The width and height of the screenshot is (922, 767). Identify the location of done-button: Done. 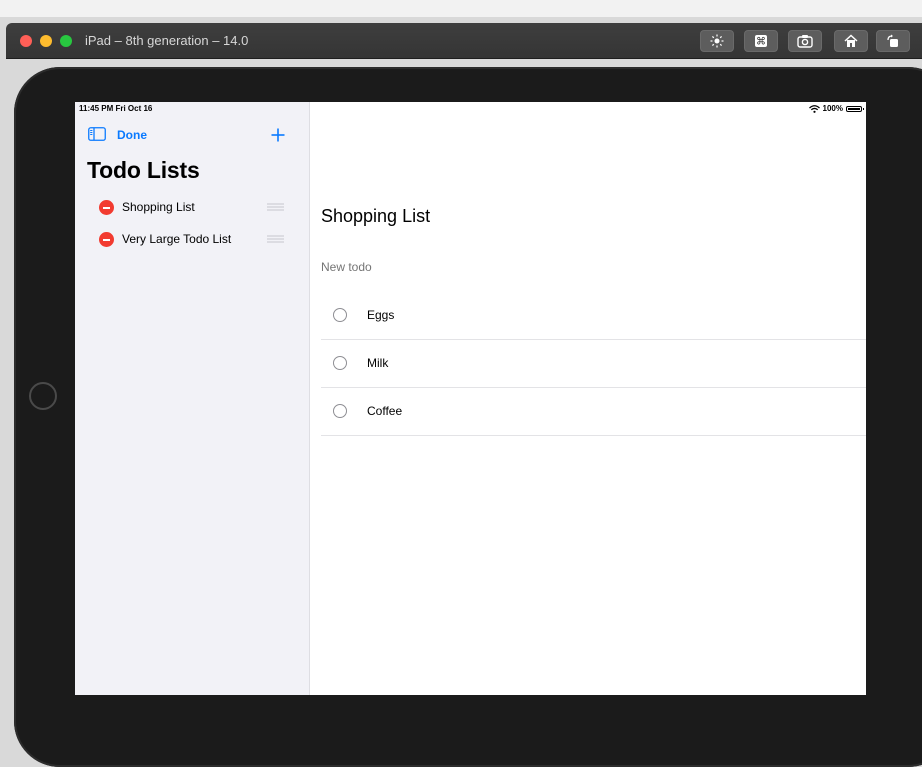
(132, 135).